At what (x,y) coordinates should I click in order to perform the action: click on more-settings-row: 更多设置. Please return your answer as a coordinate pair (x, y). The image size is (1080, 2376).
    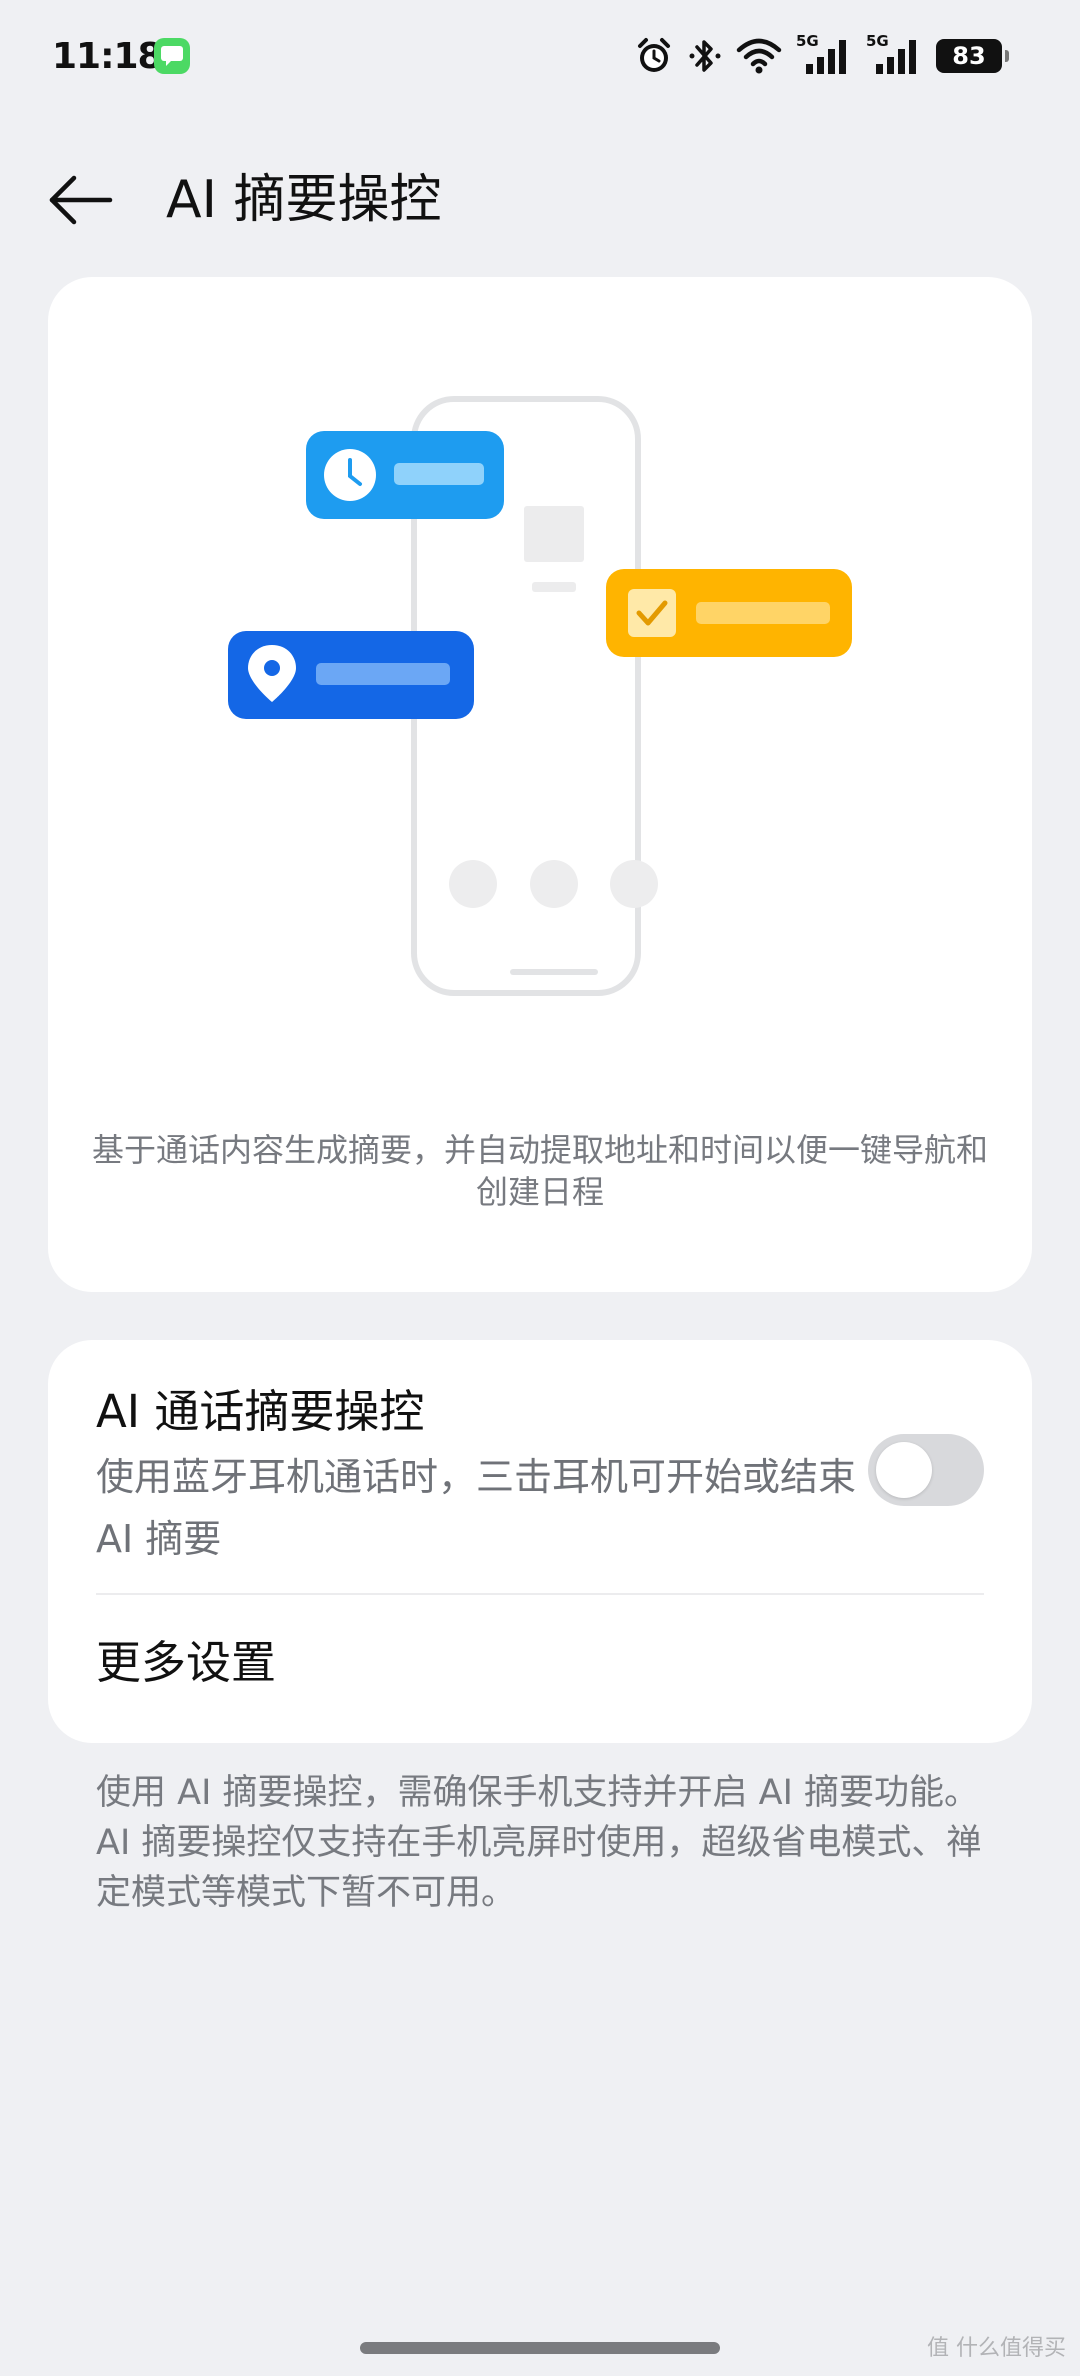
    Looking at the image, I should click on (540, 1669).